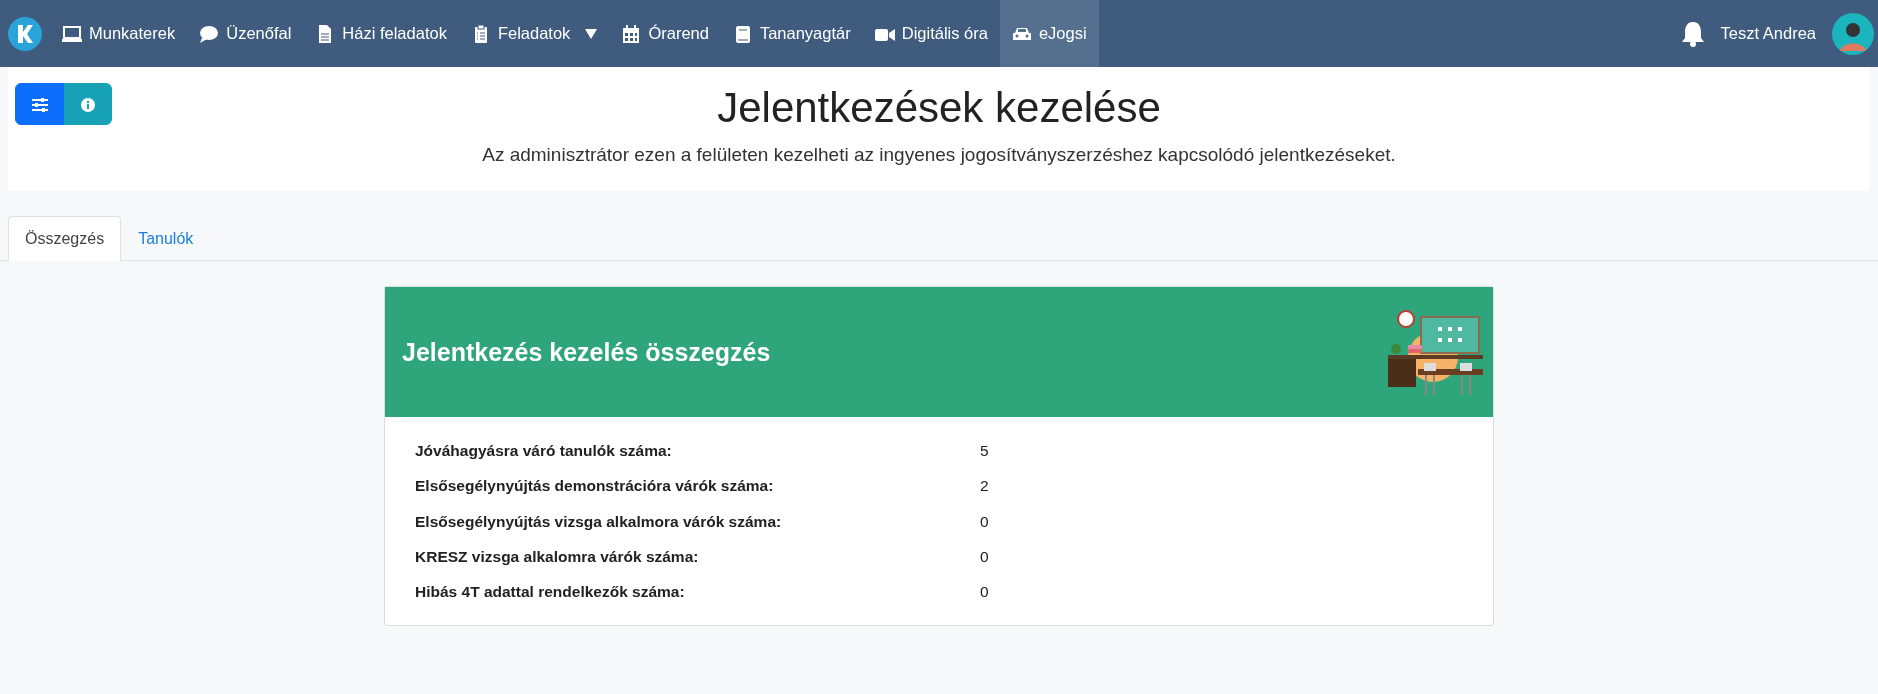 This screenshot has height=694, width=1878. Describe the element at coordinates (25, 33) in the screenshot. I see `logo-icon` at that location.